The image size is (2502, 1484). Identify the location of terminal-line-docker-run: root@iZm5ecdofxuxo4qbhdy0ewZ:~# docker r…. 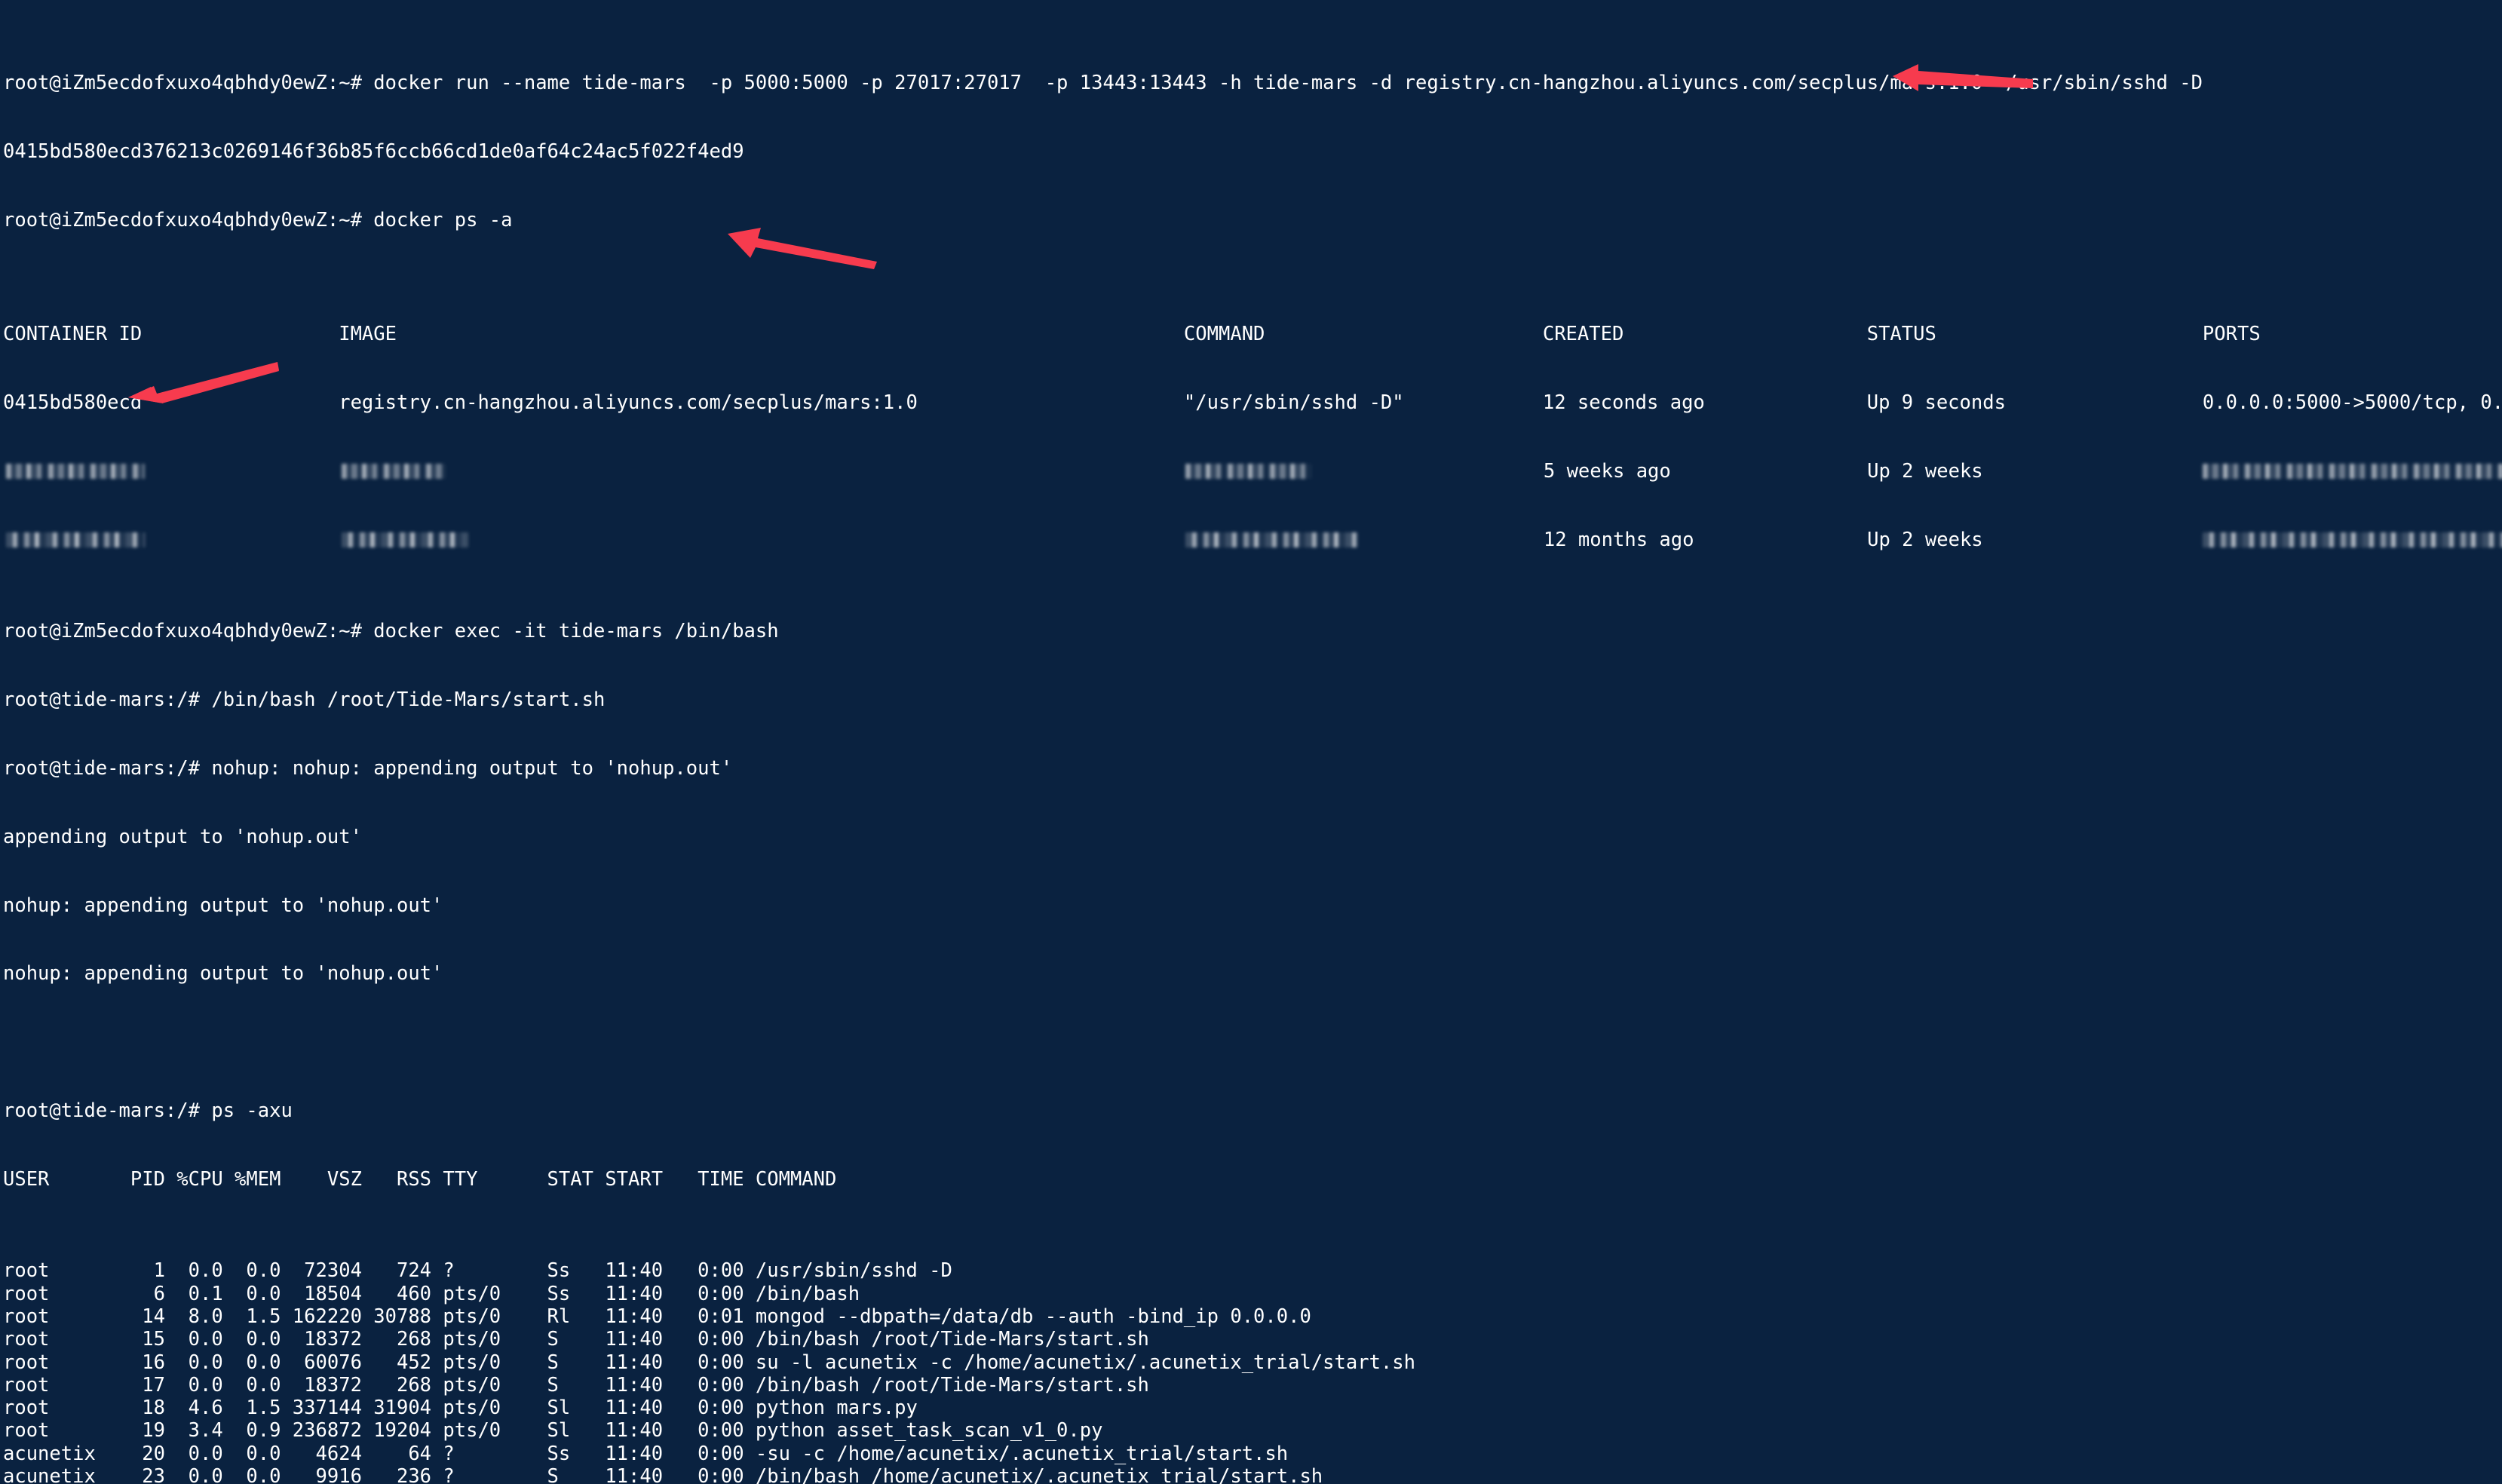
(1103, 82).